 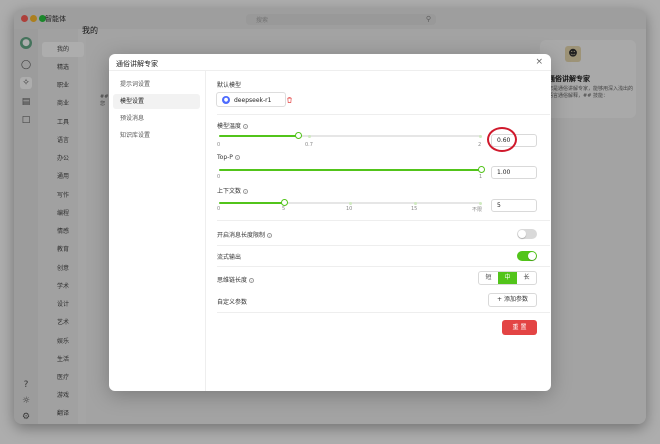 I want to click on nav-prompt-settings: 提示词设置, so click(x=156, y=84).